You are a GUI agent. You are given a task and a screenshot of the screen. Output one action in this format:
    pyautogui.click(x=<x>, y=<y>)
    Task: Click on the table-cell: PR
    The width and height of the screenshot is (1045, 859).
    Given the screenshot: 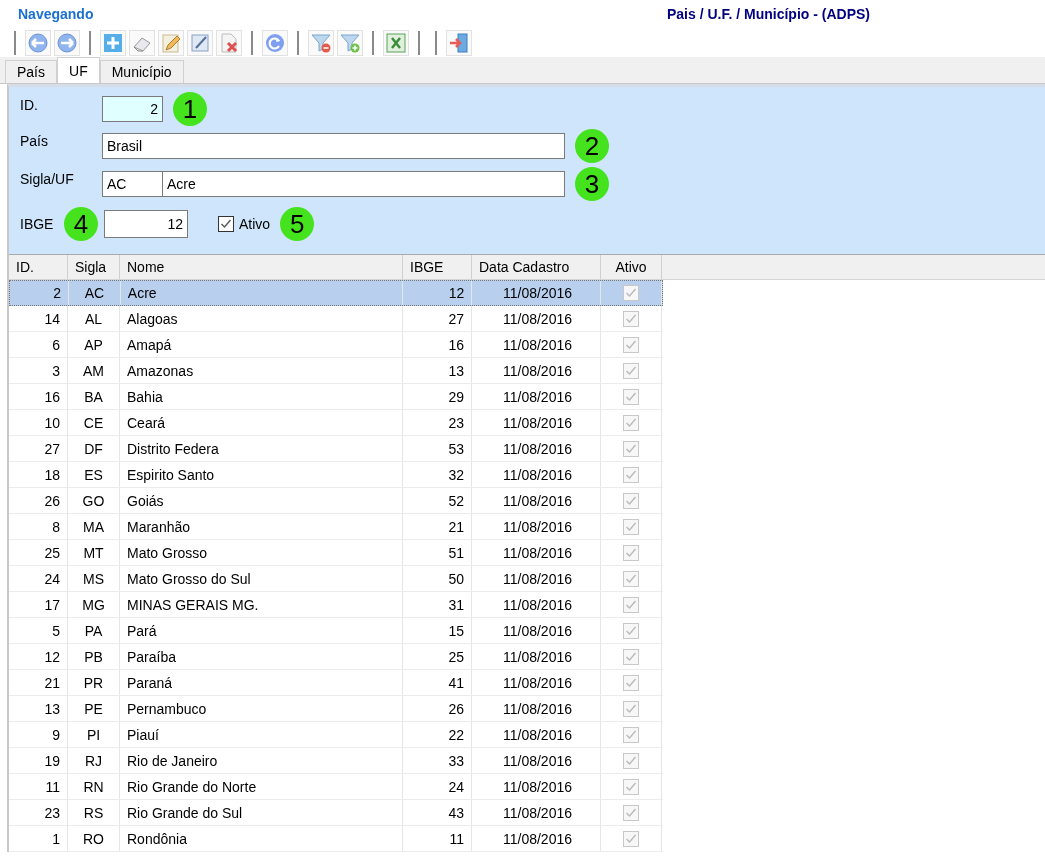 What is the action you would take?
    pyautogui.click(x=94, y=682)
    